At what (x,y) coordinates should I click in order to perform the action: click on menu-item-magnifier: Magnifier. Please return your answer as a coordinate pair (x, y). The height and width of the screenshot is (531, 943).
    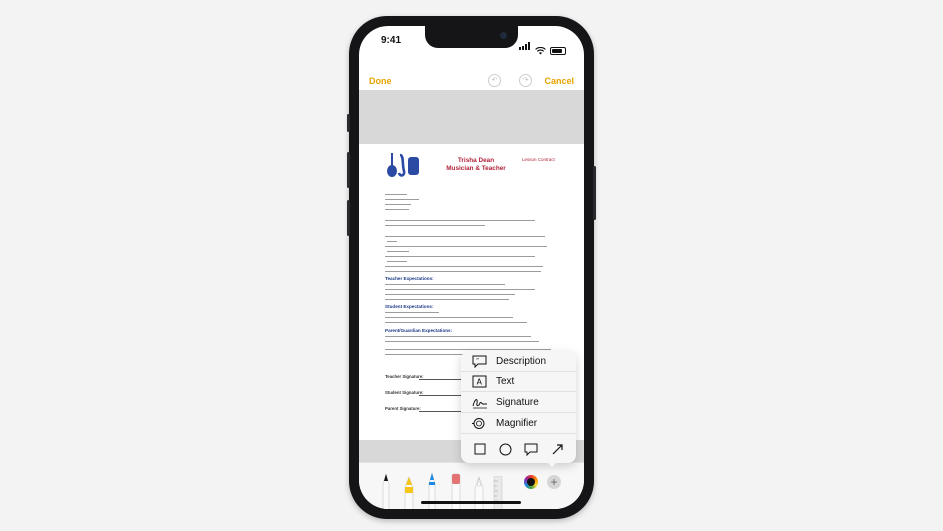
    Looking at the image, I should click on (518, 423).